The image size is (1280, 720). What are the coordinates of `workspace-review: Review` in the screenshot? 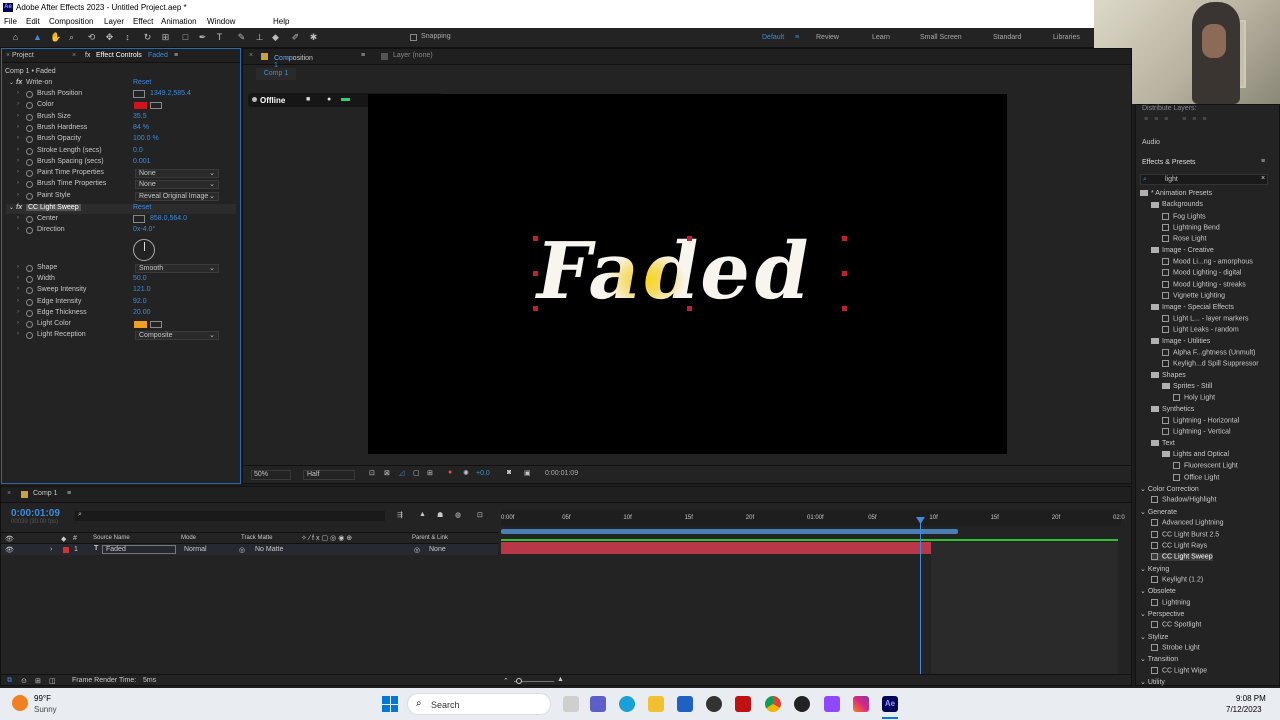 It's located at (827, 37).